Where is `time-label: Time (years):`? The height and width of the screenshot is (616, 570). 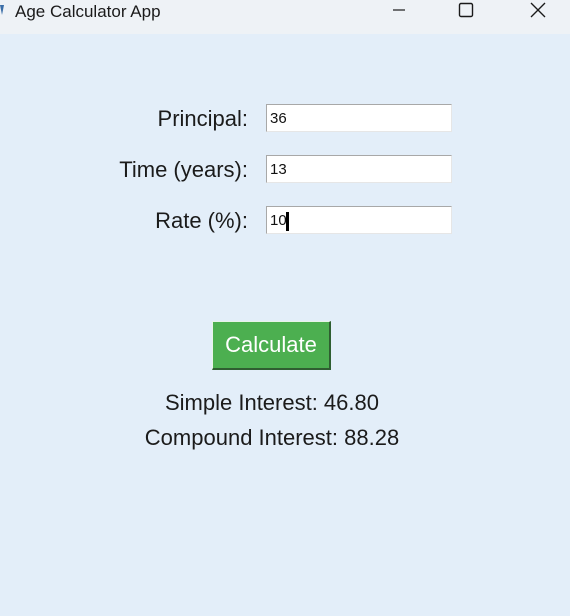
time-label: Time (years): is located at coordinates (183, 169).